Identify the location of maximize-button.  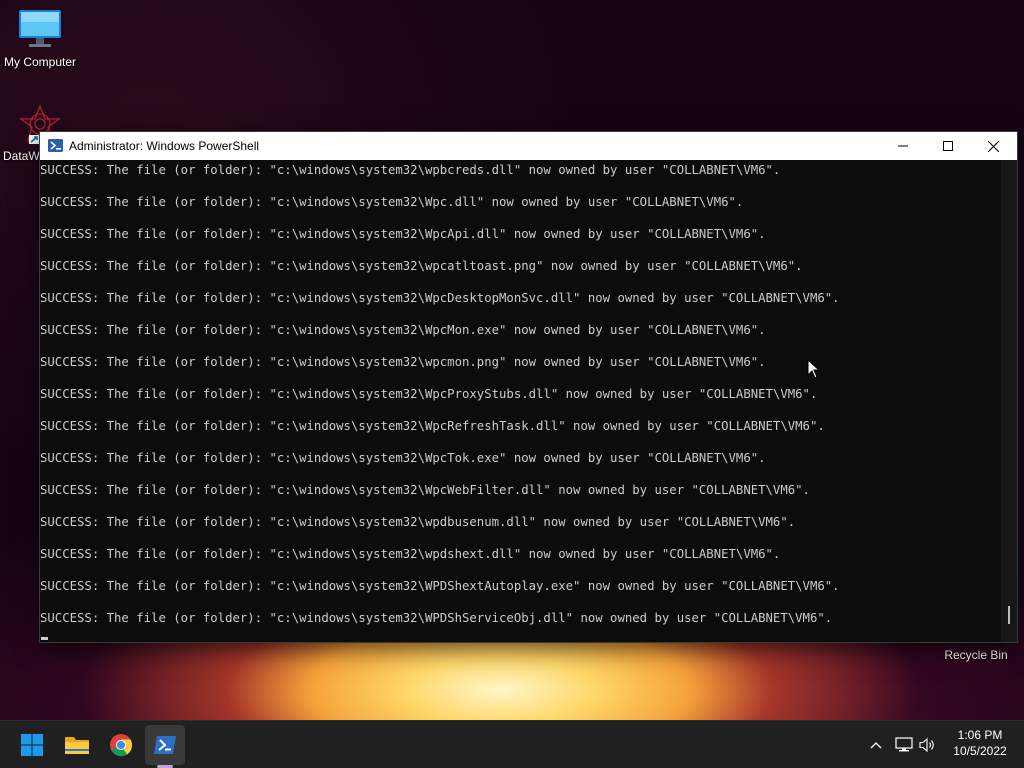
(948, 146).